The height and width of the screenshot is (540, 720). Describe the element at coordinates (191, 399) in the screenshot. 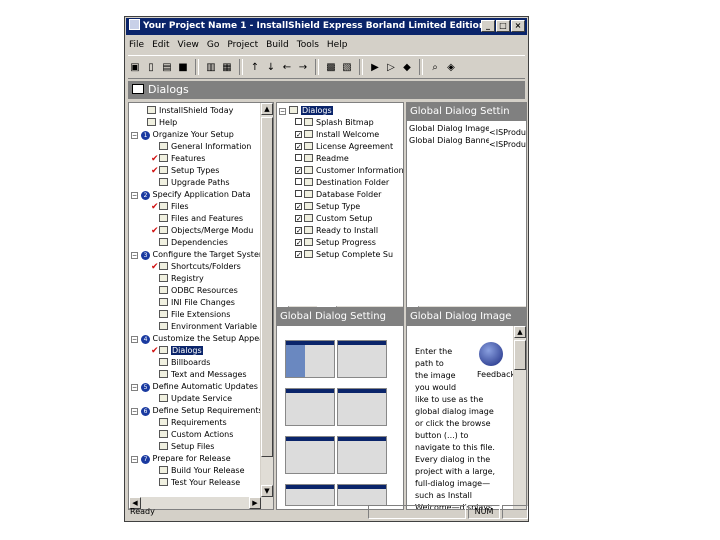

I see `nav-item: Update Service` at that location.